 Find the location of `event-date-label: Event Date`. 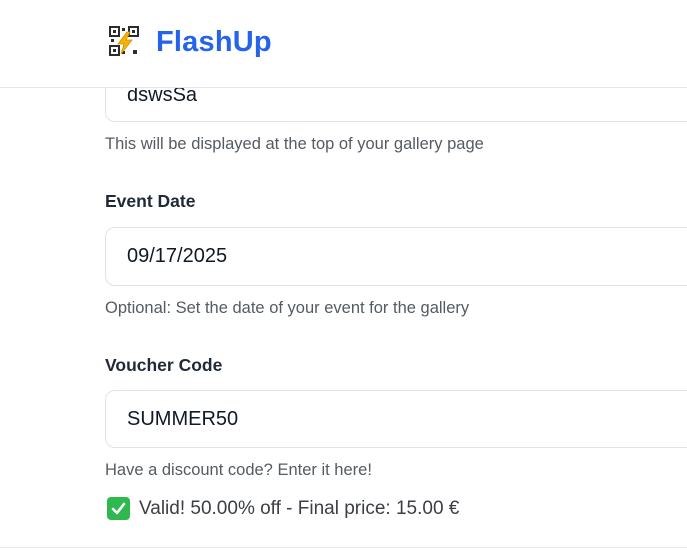

event-date-label: Event Date is located at coordinates (150, 201).